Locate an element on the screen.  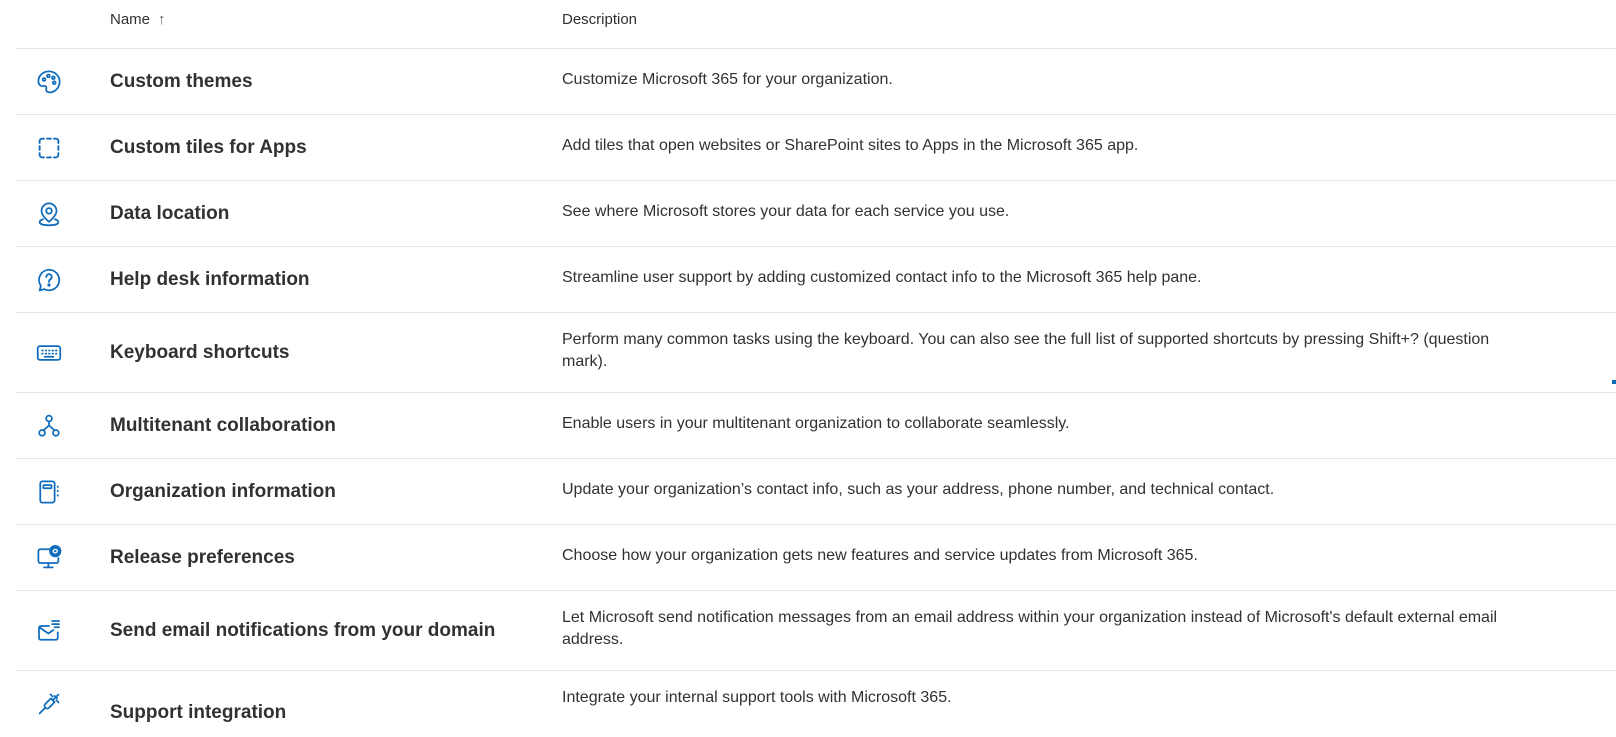
setting-name: Release preferences is located at coordinates (202, 558).